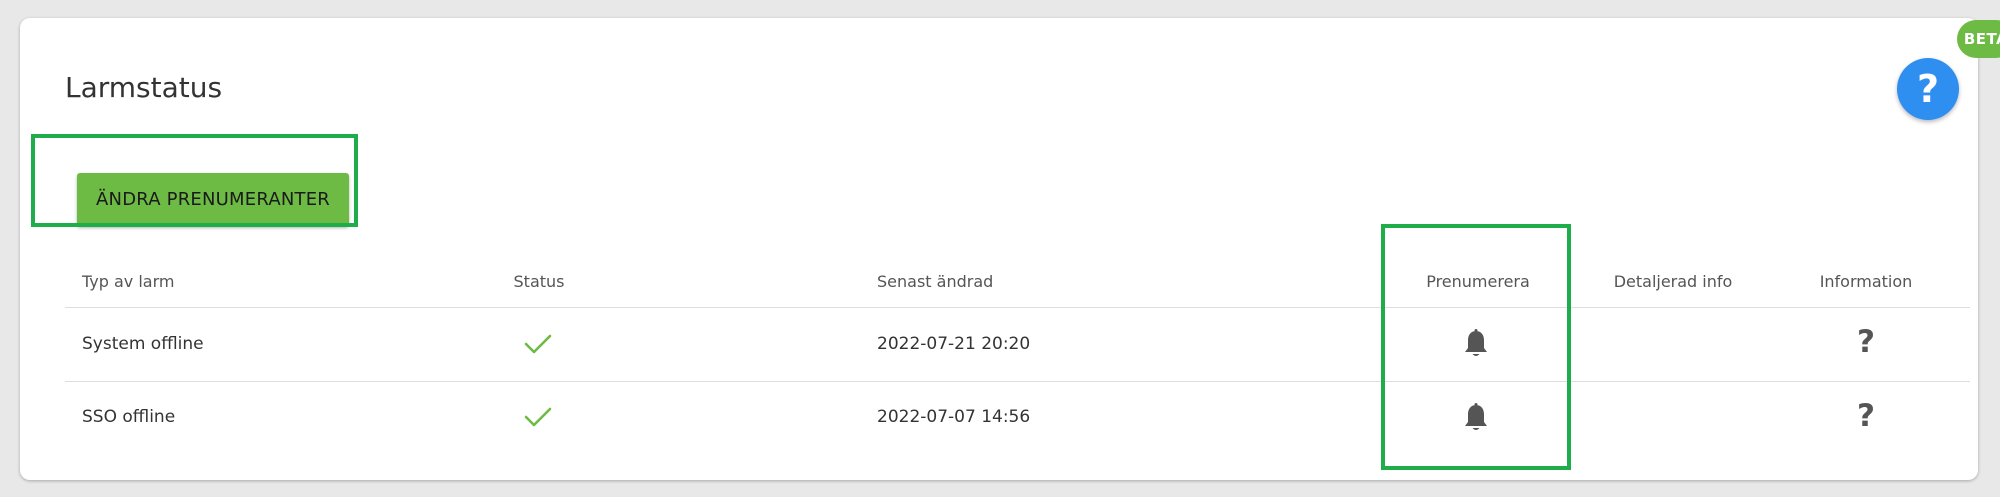 Image resolution: width=2000 pixels, height=497 pixels. What do you see at coordinates (143, 344) in the screenshot?
I see `alarm-type-cell: System offline` at bounding box center [143, 344].